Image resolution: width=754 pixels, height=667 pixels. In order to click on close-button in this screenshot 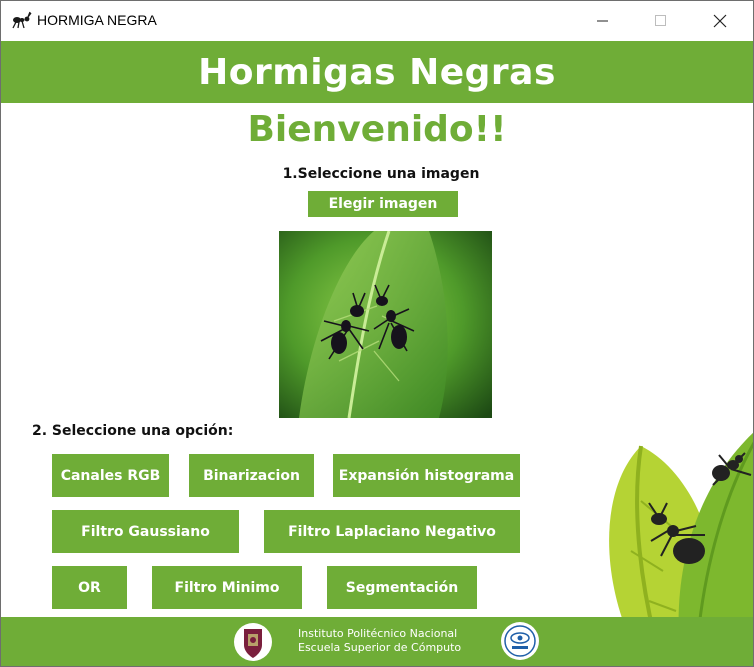, I will do `click(720, 21)`.